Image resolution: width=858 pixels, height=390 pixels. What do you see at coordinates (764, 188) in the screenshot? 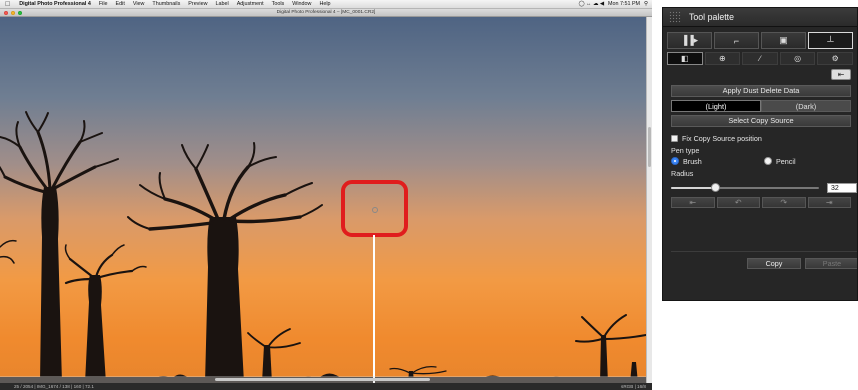
I see `radius-slider-row: 32` at bounding box center [764, 188].